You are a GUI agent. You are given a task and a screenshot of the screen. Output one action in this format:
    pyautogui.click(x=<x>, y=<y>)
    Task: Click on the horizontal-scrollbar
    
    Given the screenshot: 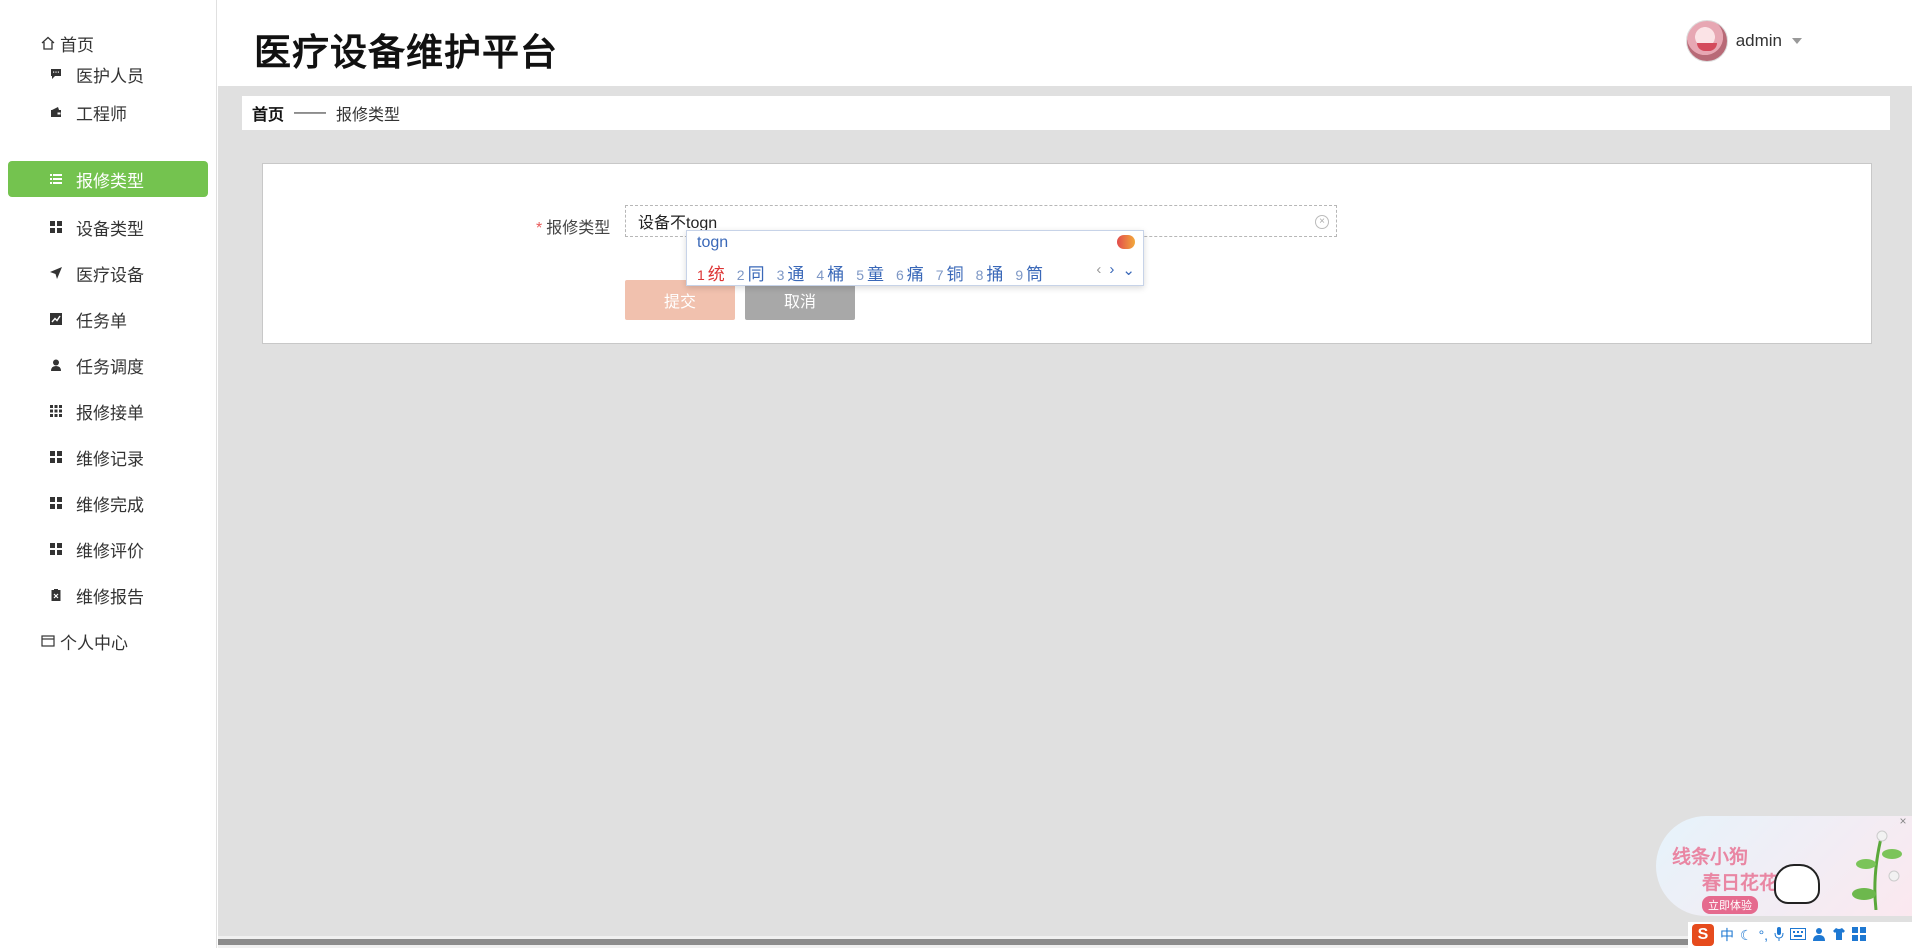 What is the action you would take?
    pyautogui.click(x=1065, y=942)
    